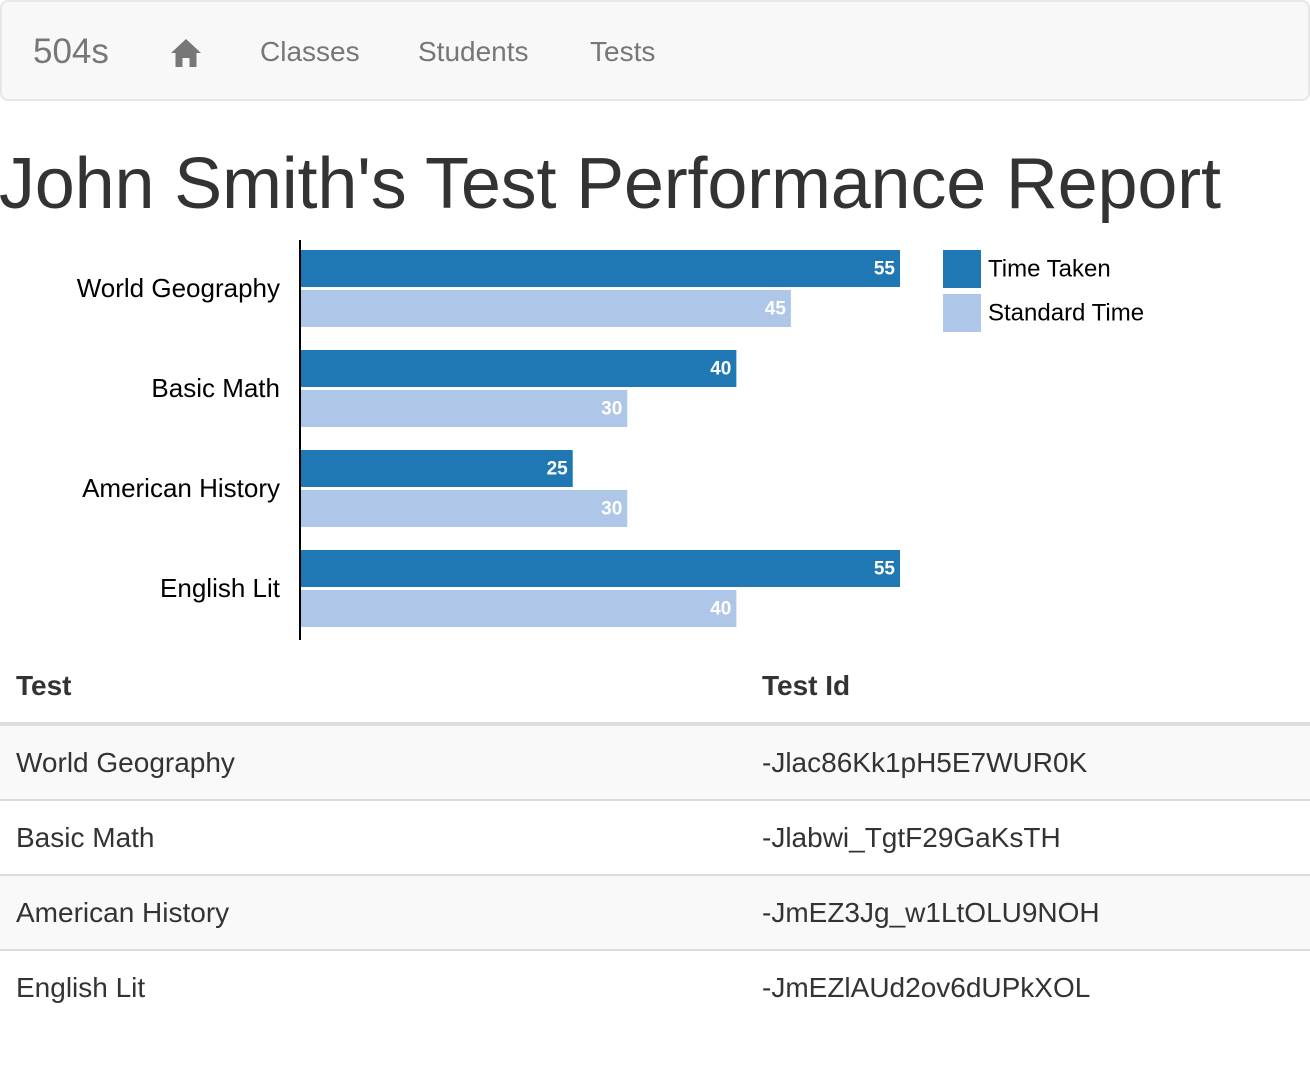 The image size is (1310, 1066). What do you see at coordinates (373, 762) in the screenshot?
I see `cell-test-name: World Geography` at bounding box center [373, 762].